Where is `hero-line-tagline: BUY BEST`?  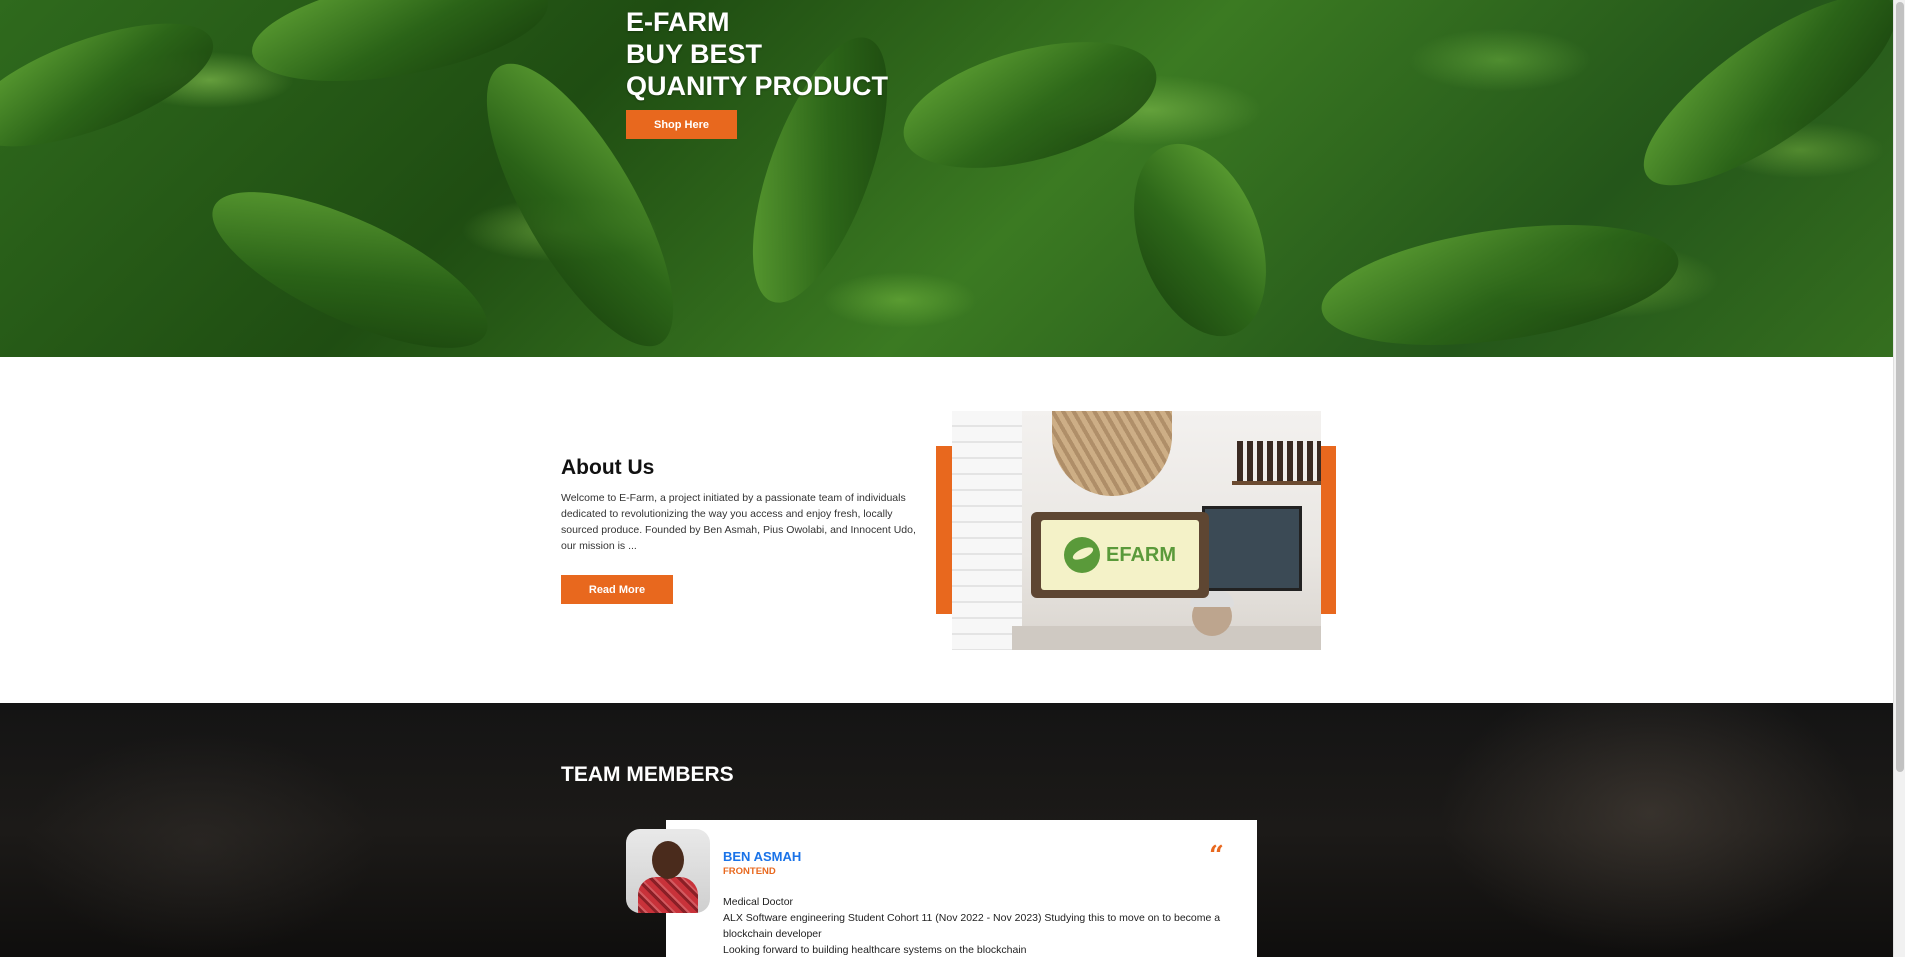 hero-line-tagline: BUY BEST is located at coordinates (694, 54).